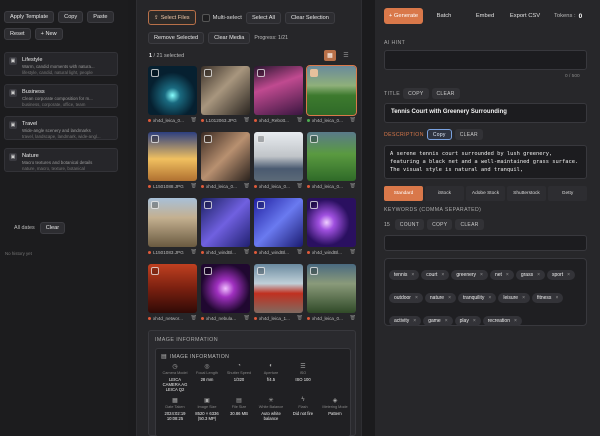 This screenshot has height=436, width=600. I want to click on ai-hint-input, so click(485, 60).